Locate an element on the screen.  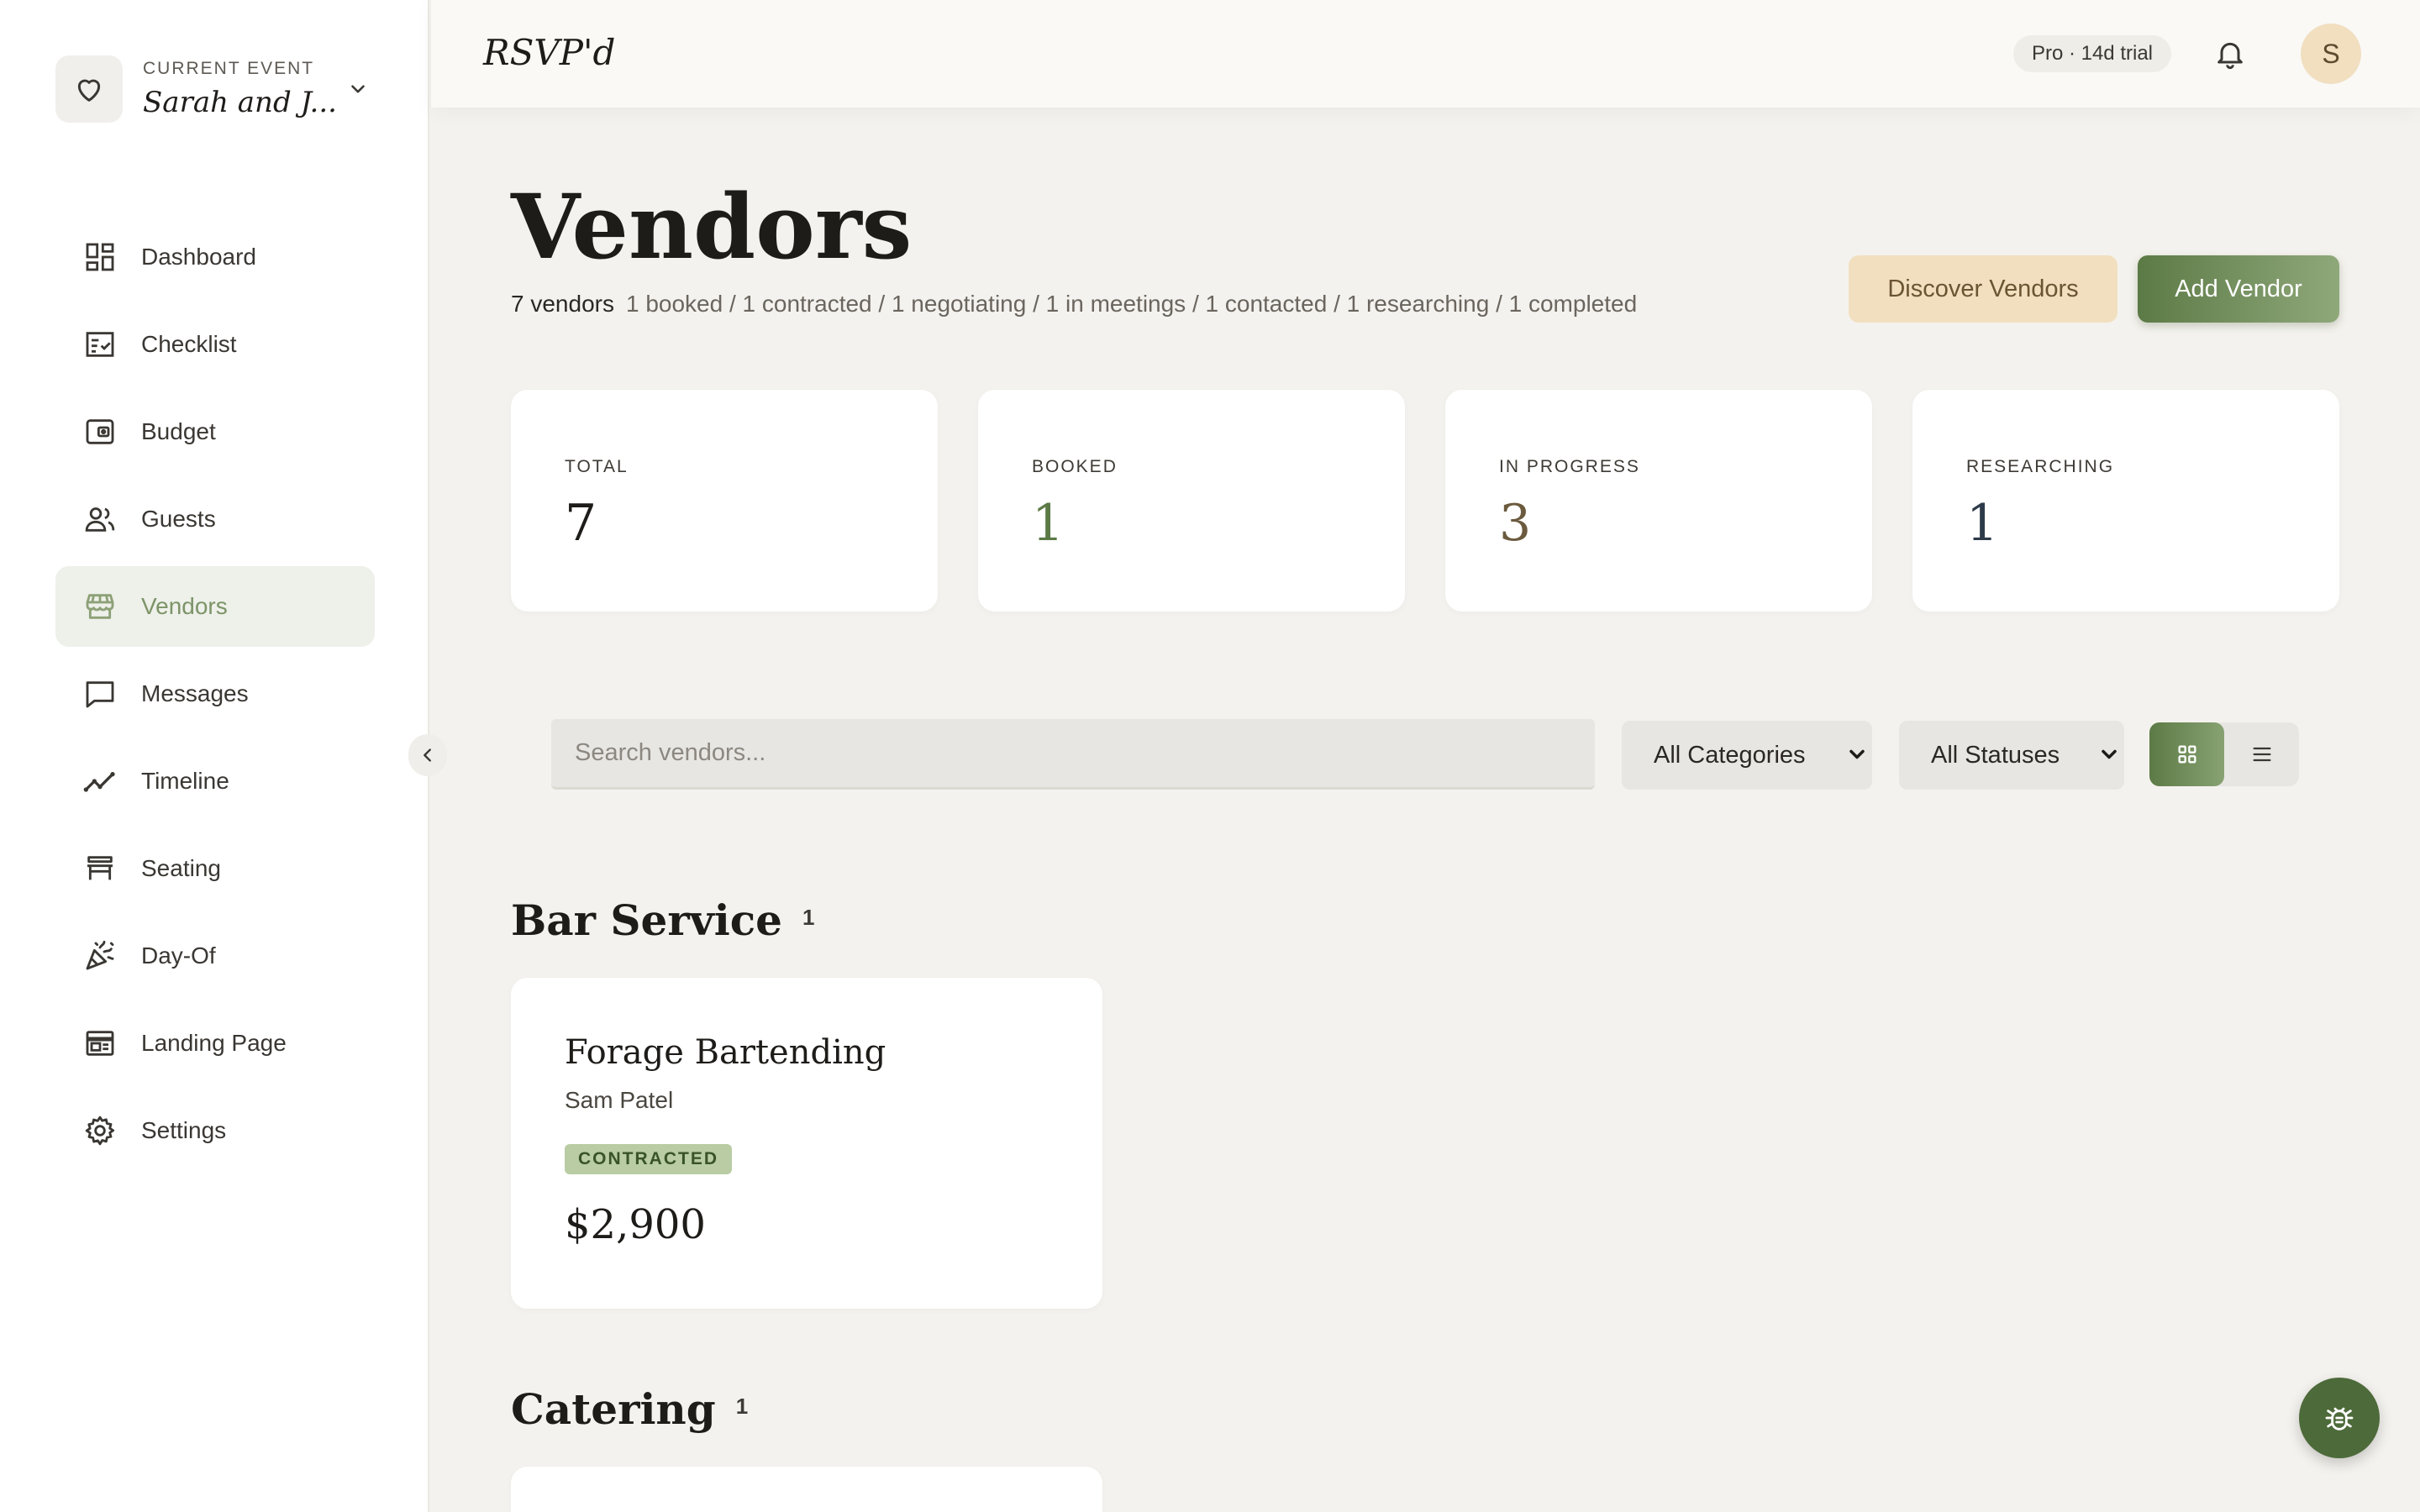
sidebar-item-label: Landing Page is located at coordinates (214, 1043).